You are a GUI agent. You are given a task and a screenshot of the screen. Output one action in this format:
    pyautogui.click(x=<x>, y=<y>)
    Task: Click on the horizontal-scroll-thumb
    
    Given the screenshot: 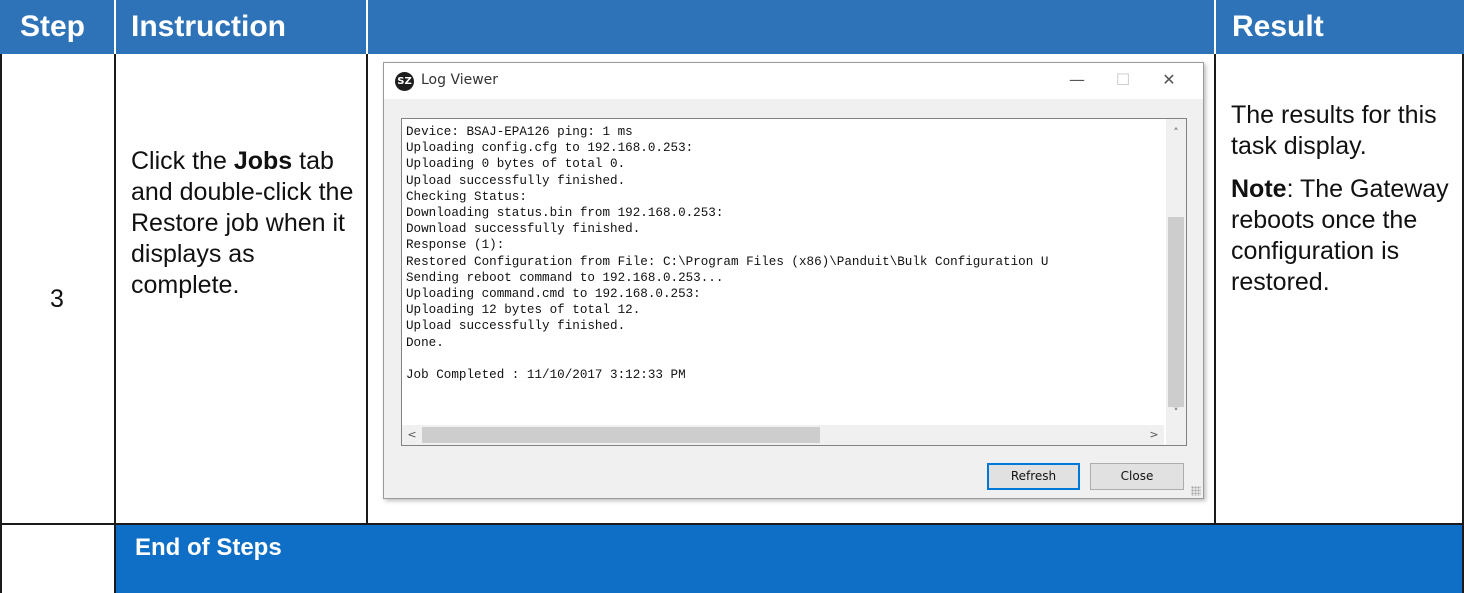 What is the action you would take?
    pyautogui.click(x=621, y=435)
    